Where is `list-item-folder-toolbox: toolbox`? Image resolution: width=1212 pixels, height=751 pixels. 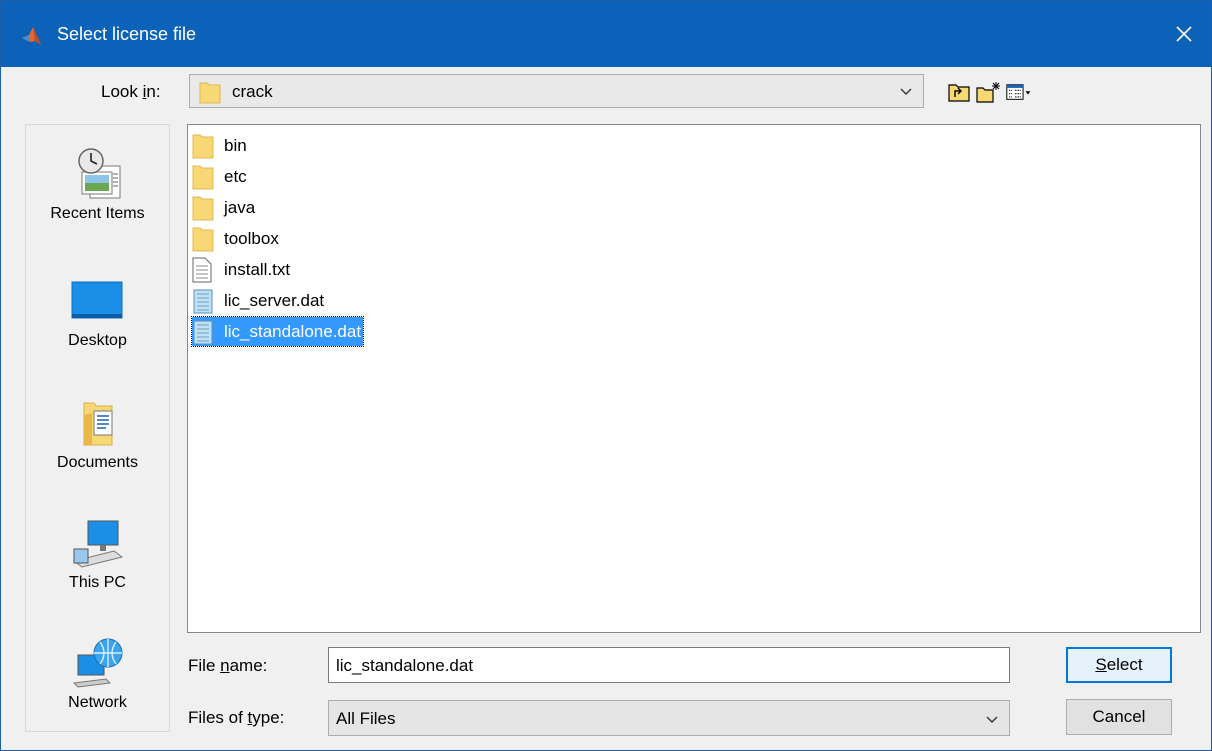 list-item-folder-toolbox: toolbox is located at coordinates (236, 238).